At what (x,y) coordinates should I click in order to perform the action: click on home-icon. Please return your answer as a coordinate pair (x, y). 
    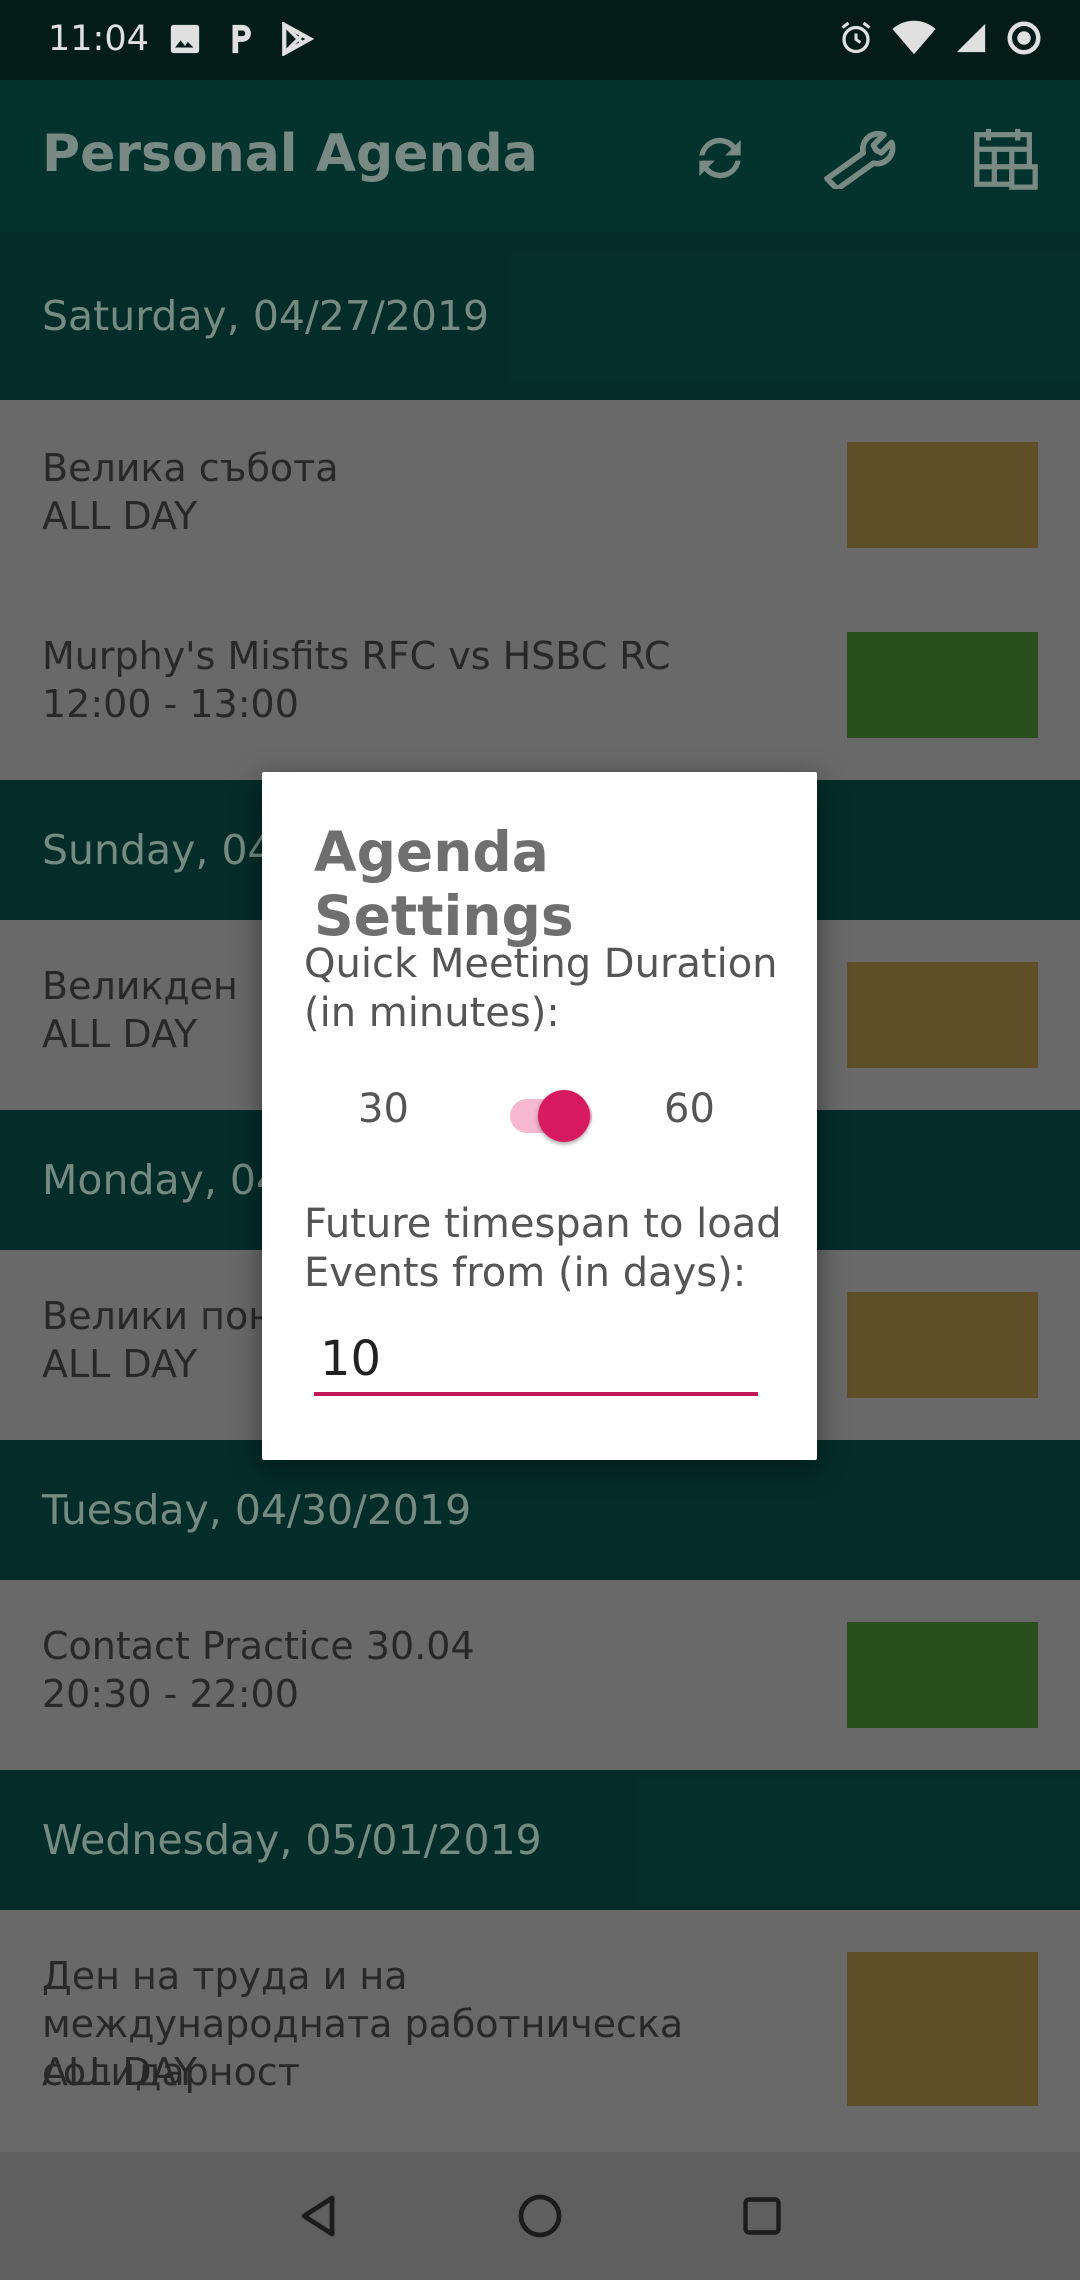
    Looking at the image, I should click on (540, 2216).